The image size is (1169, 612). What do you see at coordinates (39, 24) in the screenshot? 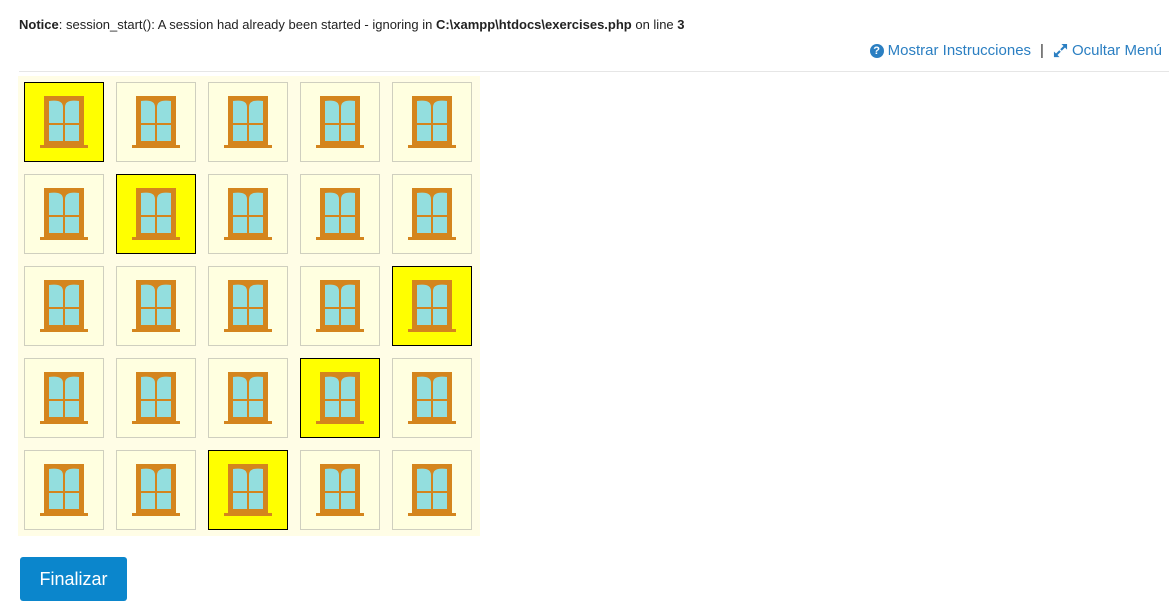
I see `notice-label: Notice` at bounding box center [39, 24].